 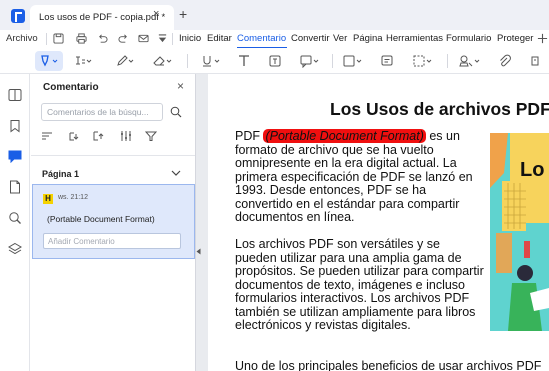 I want to click on comment-icon, so click(x=15, y=156).